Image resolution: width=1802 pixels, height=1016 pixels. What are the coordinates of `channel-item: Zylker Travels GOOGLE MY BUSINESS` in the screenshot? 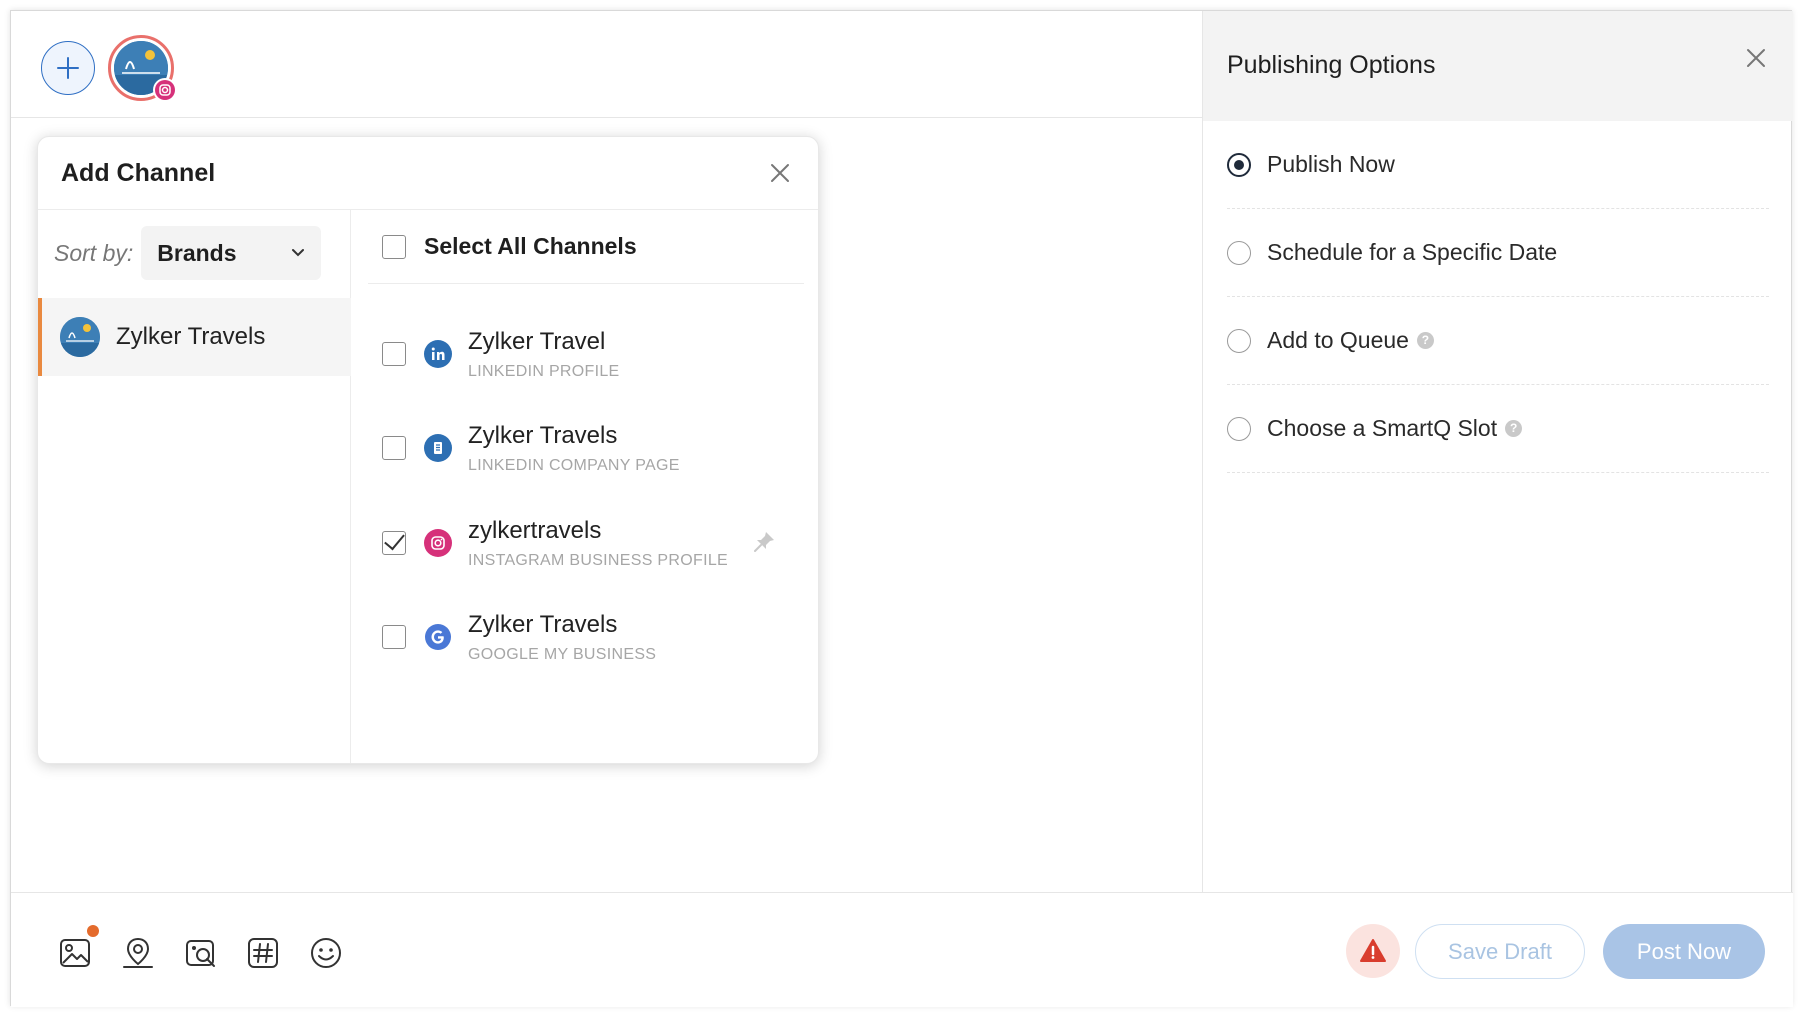 It's located at (586, 637).